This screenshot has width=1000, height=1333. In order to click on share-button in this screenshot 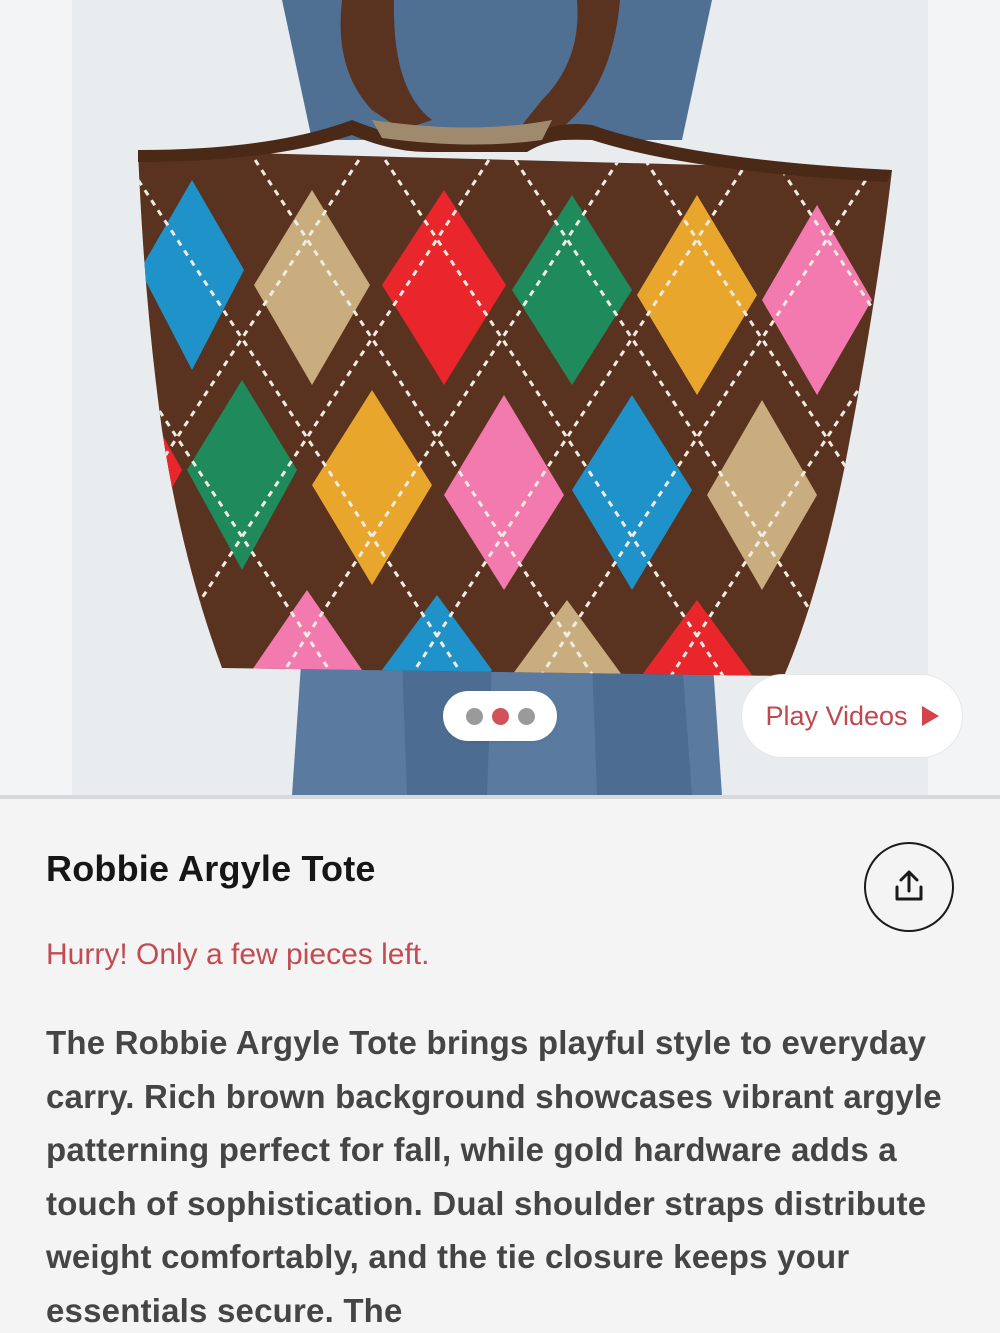, I will do `click(909, 887)`.